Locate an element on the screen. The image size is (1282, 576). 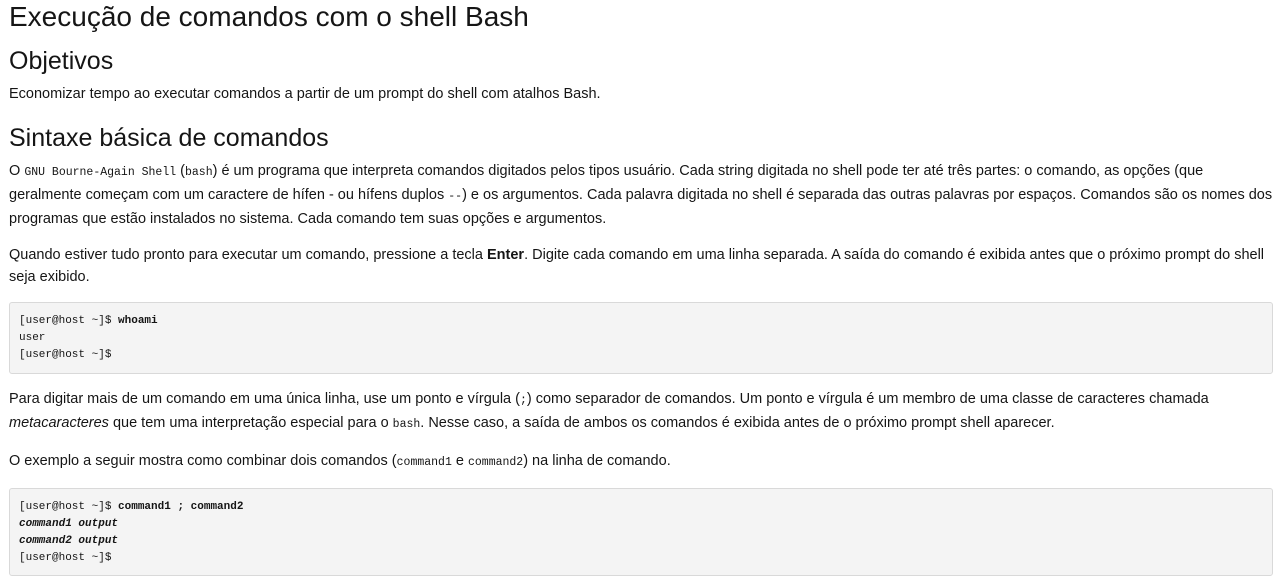
page-title: Execução de comandos com o shell Bash is located at coordinates (269, 16).